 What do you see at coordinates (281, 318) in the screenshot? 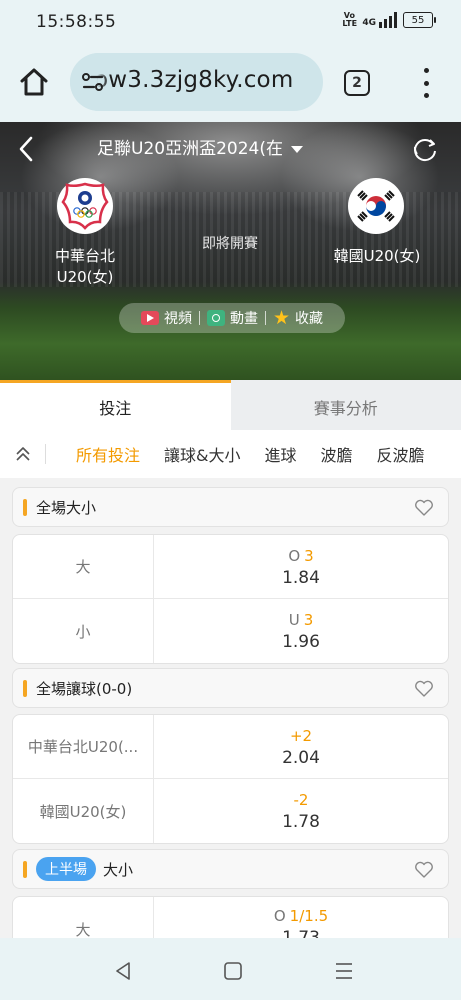
I see `star-icon: ★` at bounding box center [281, 318].